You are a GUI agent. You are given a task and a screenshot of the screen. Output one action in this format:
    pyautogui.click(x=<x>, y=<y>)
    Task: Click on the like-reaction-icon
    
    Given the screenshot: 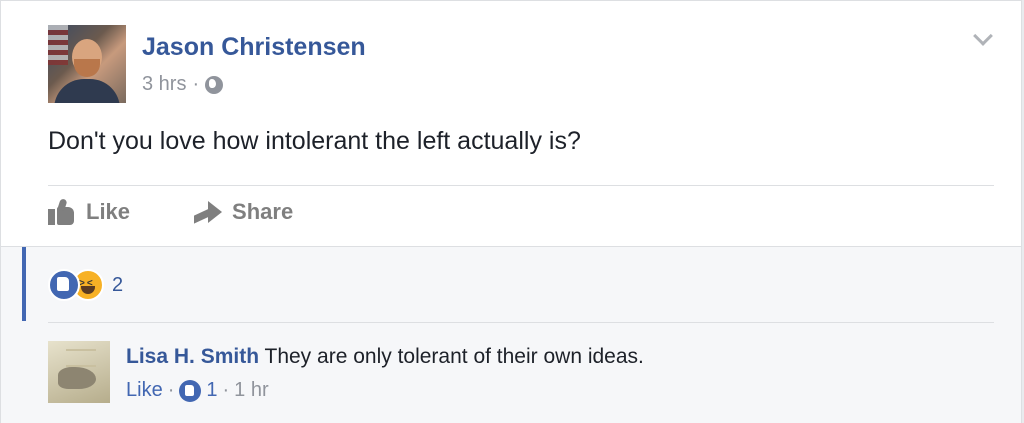 What is the action you would take?
    pyautogui.click(x=64, y=285)
    